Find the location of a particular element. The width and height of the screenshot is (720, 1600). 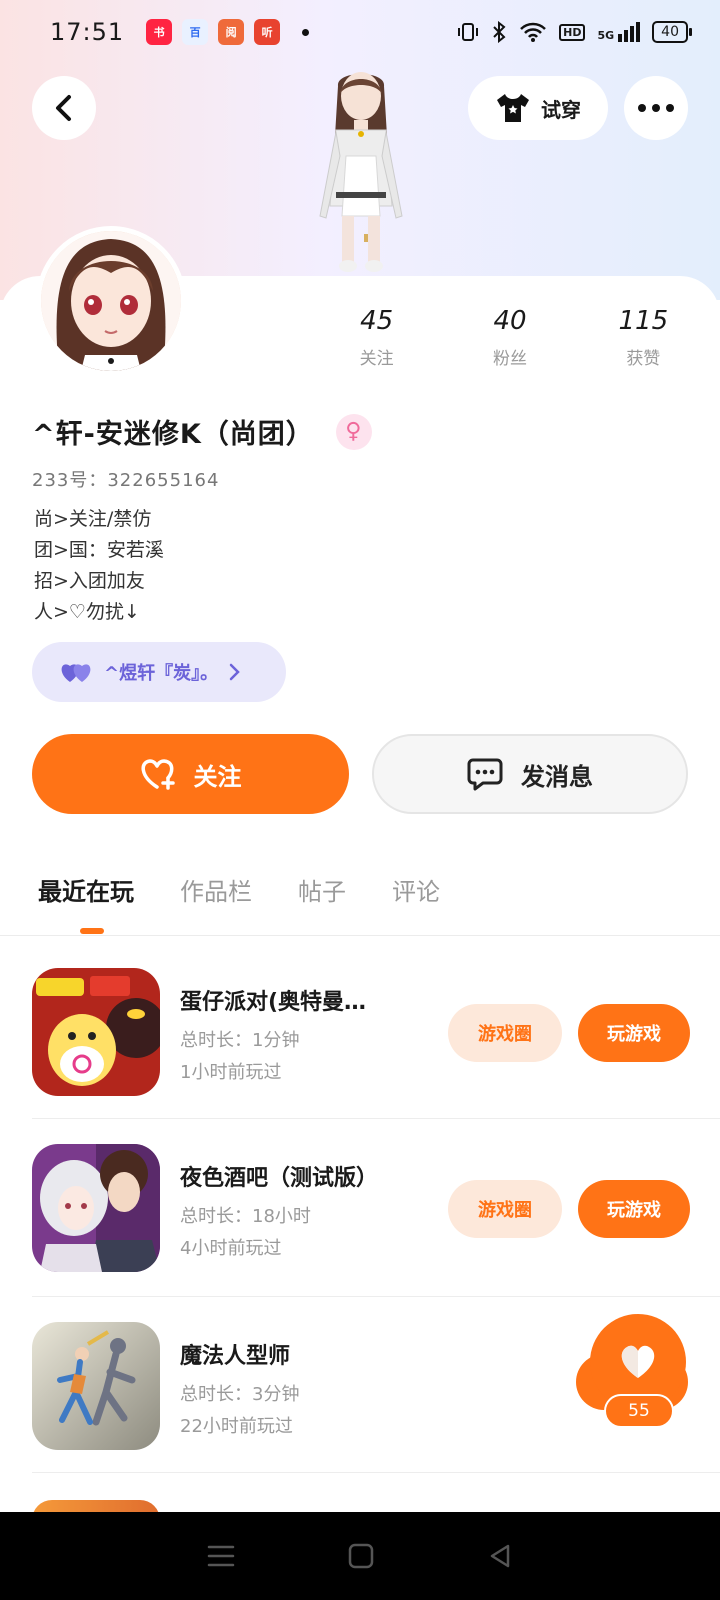

guild-badge: ^煜轩『炭』。 is located at coordinates (159, 672).